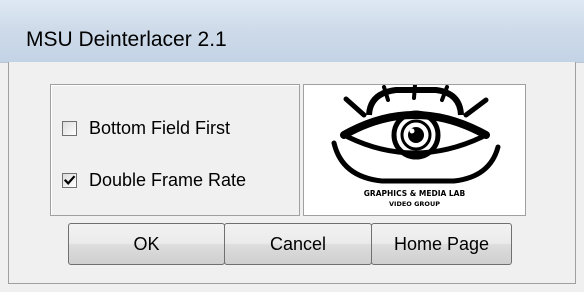 The width and height of the screenshot is (584, 292). I want to click on logo-text-line2: VIDEO GROUP, so click(414, 204).